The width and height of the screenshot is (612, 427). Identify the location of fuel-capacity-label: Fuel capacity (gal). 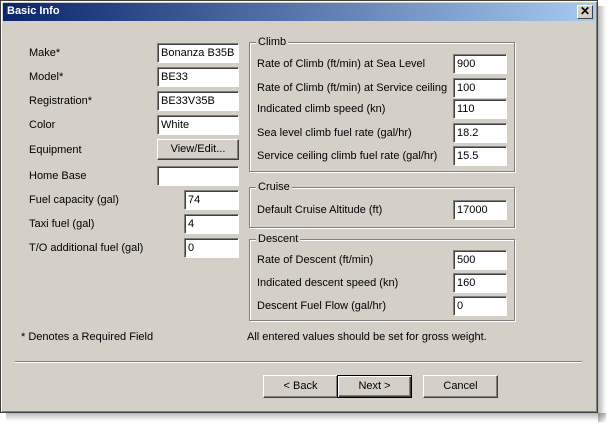
(74, 200).